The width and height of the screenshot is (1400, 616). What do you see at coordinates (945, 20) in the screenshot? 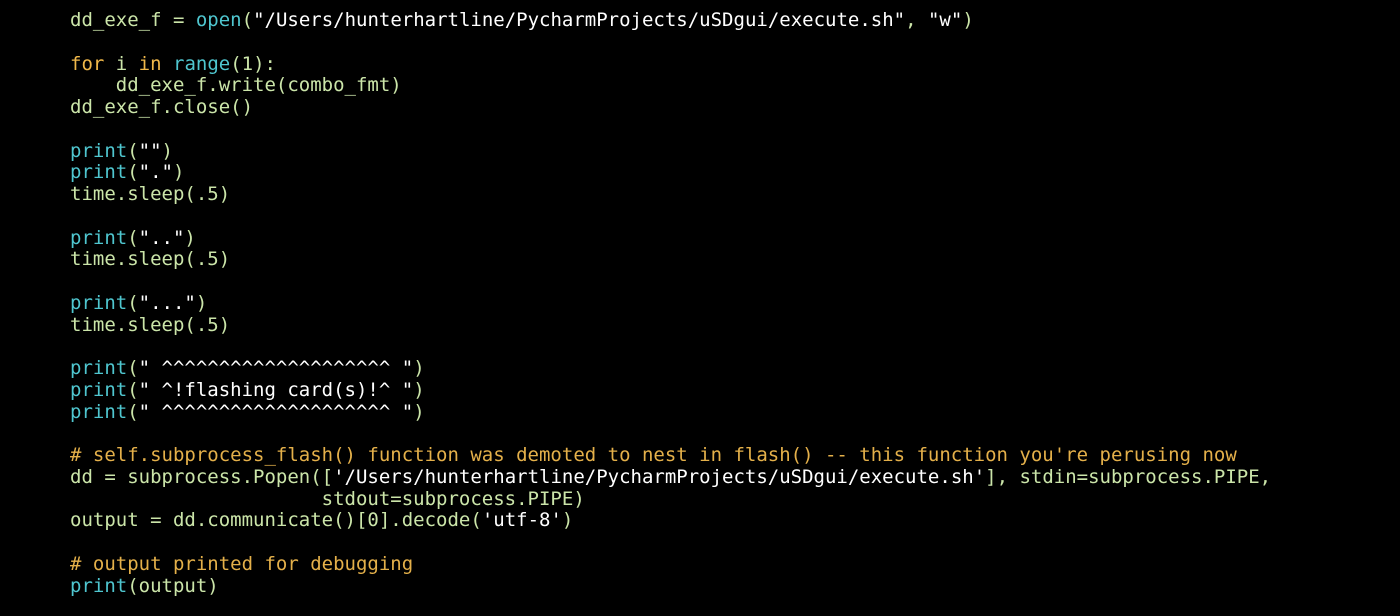
I see `code-token: "w"` at bounding box center [945, 20].